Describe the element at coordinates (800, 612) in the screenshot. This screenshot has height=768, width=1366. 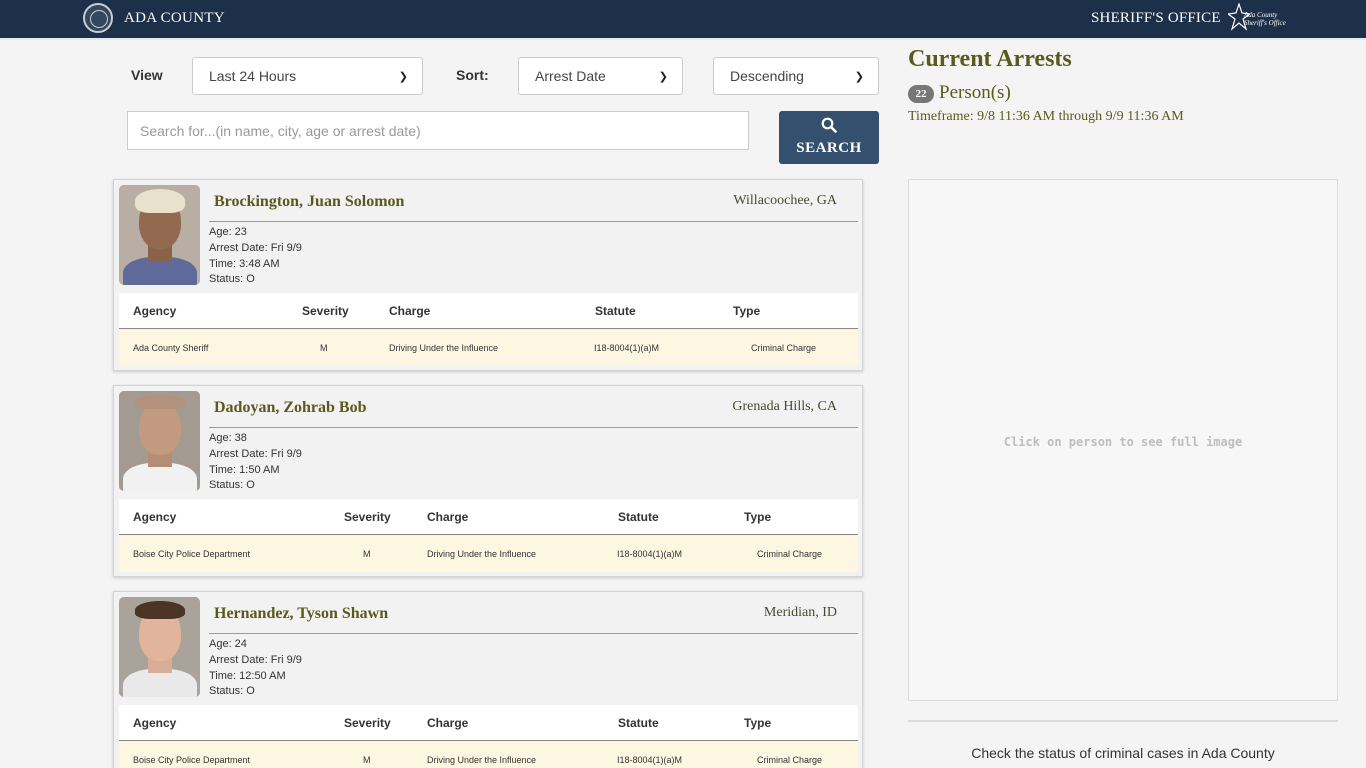
I see `person-city: Meridian, ID` at that location.